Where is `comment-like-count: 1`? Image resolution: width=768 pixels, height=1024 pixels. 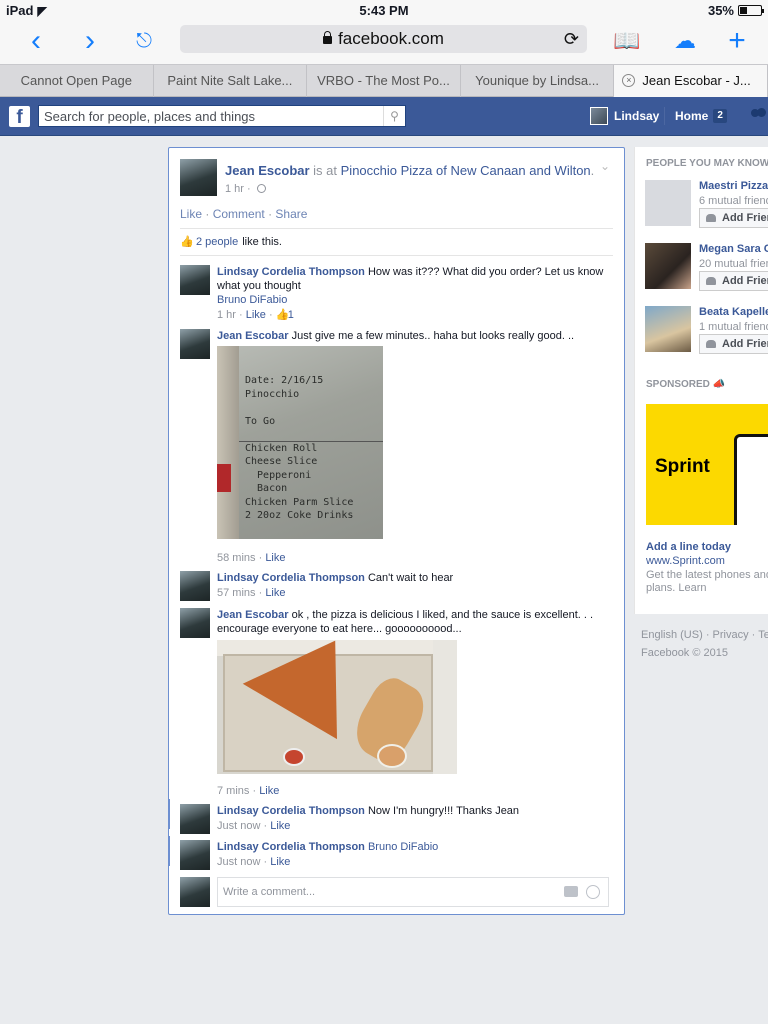
comment-like-count: 1 is located at coordinates (291, 315).